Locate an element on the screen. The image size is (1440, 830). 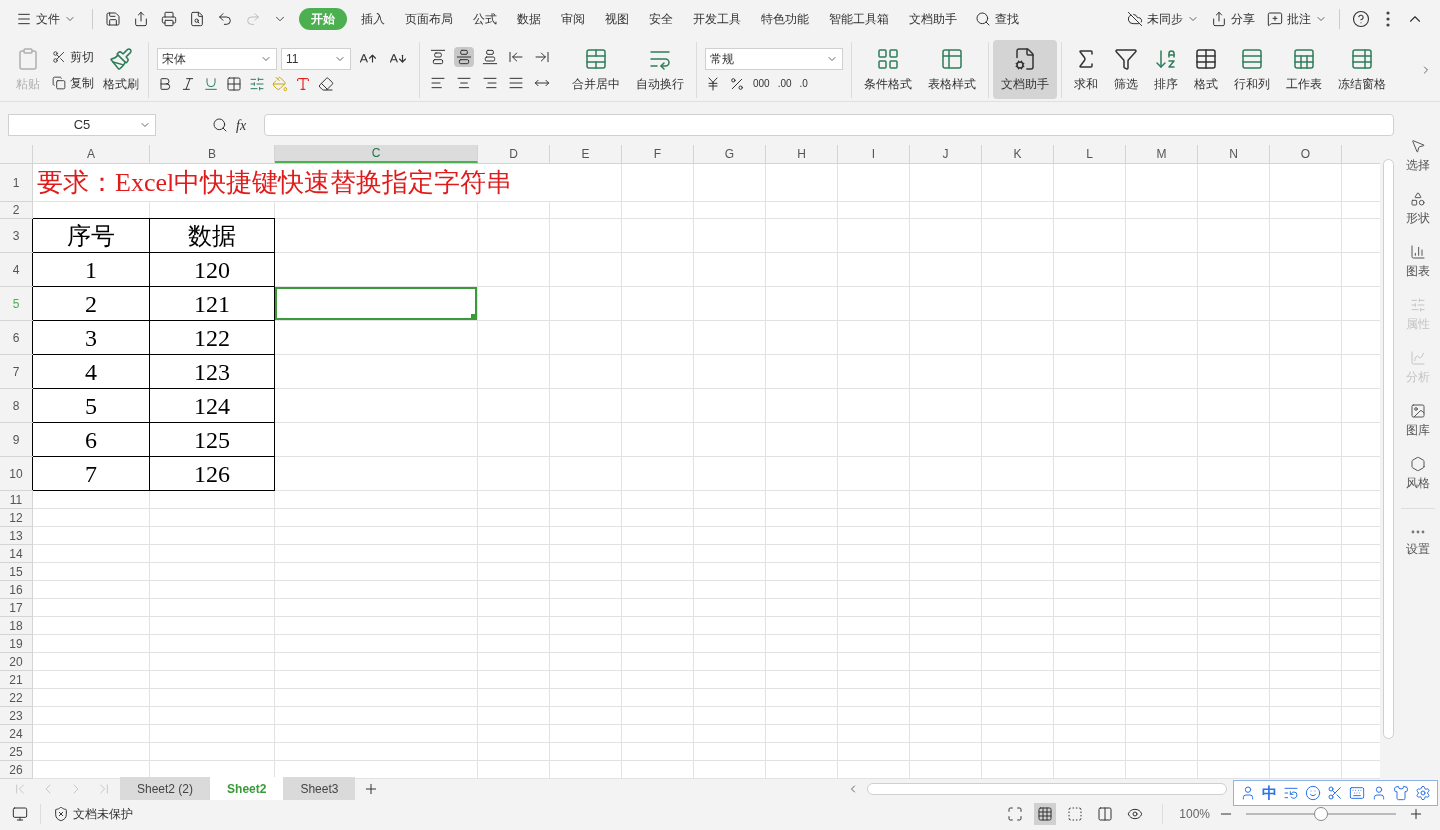
formula-input is located at coordinates (829, 125).